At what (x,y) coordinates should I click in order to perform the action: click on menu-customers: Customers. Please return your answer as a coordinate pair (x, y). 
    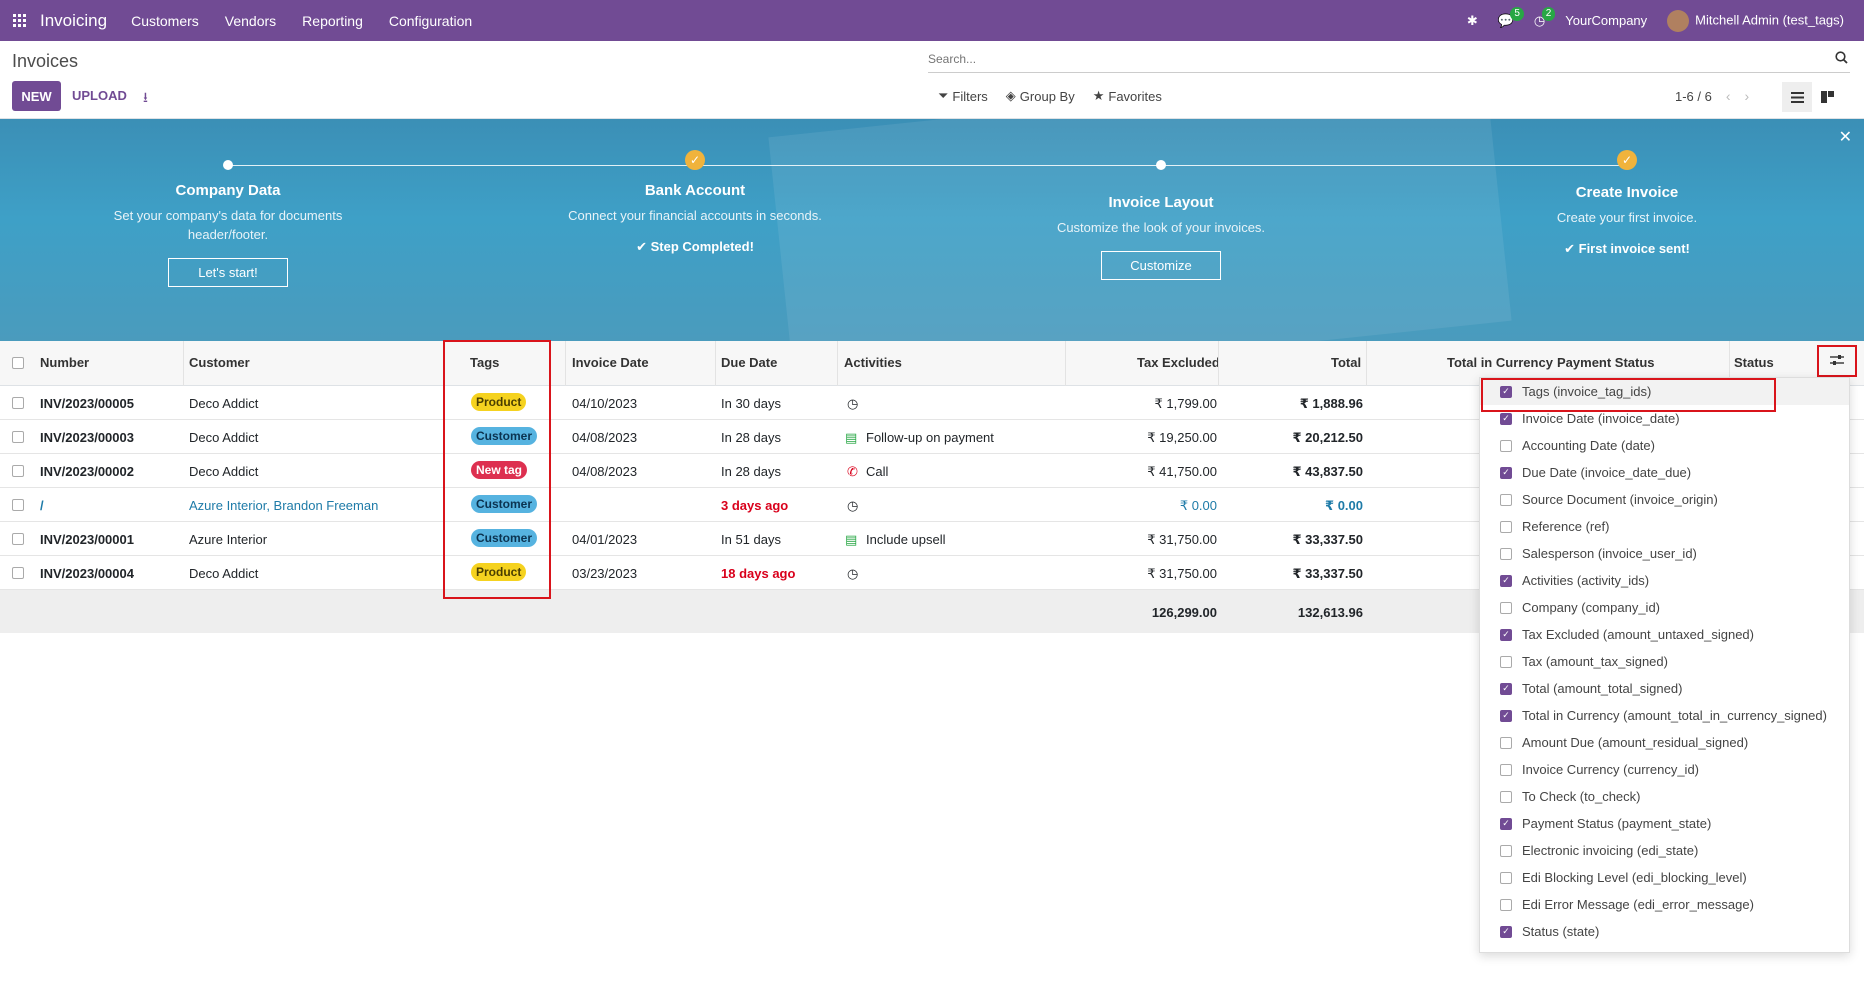
    Looking at the image, I should click on (165, 21).